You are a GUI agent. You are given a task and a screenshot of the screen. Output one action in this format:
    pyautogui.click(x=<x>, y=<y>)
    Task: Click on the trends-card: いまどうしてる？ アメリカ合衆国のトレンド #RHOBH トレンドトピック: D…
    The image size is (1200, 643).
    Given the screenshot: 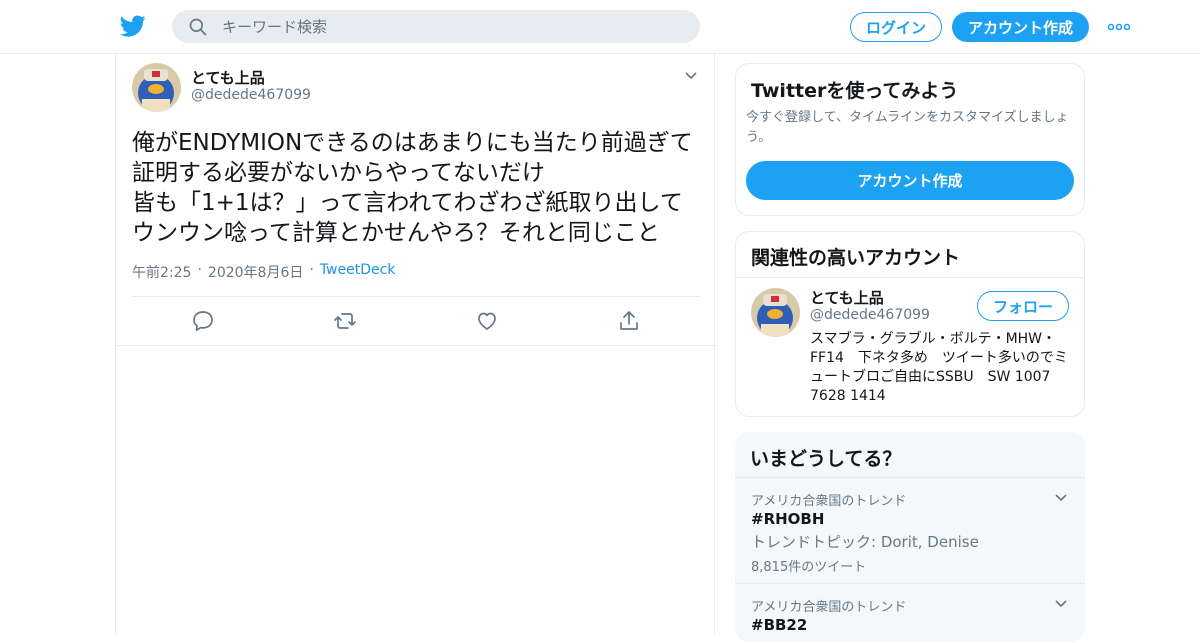 What is the action you would take?
    pyautogui.click(x=910, y=537)
    